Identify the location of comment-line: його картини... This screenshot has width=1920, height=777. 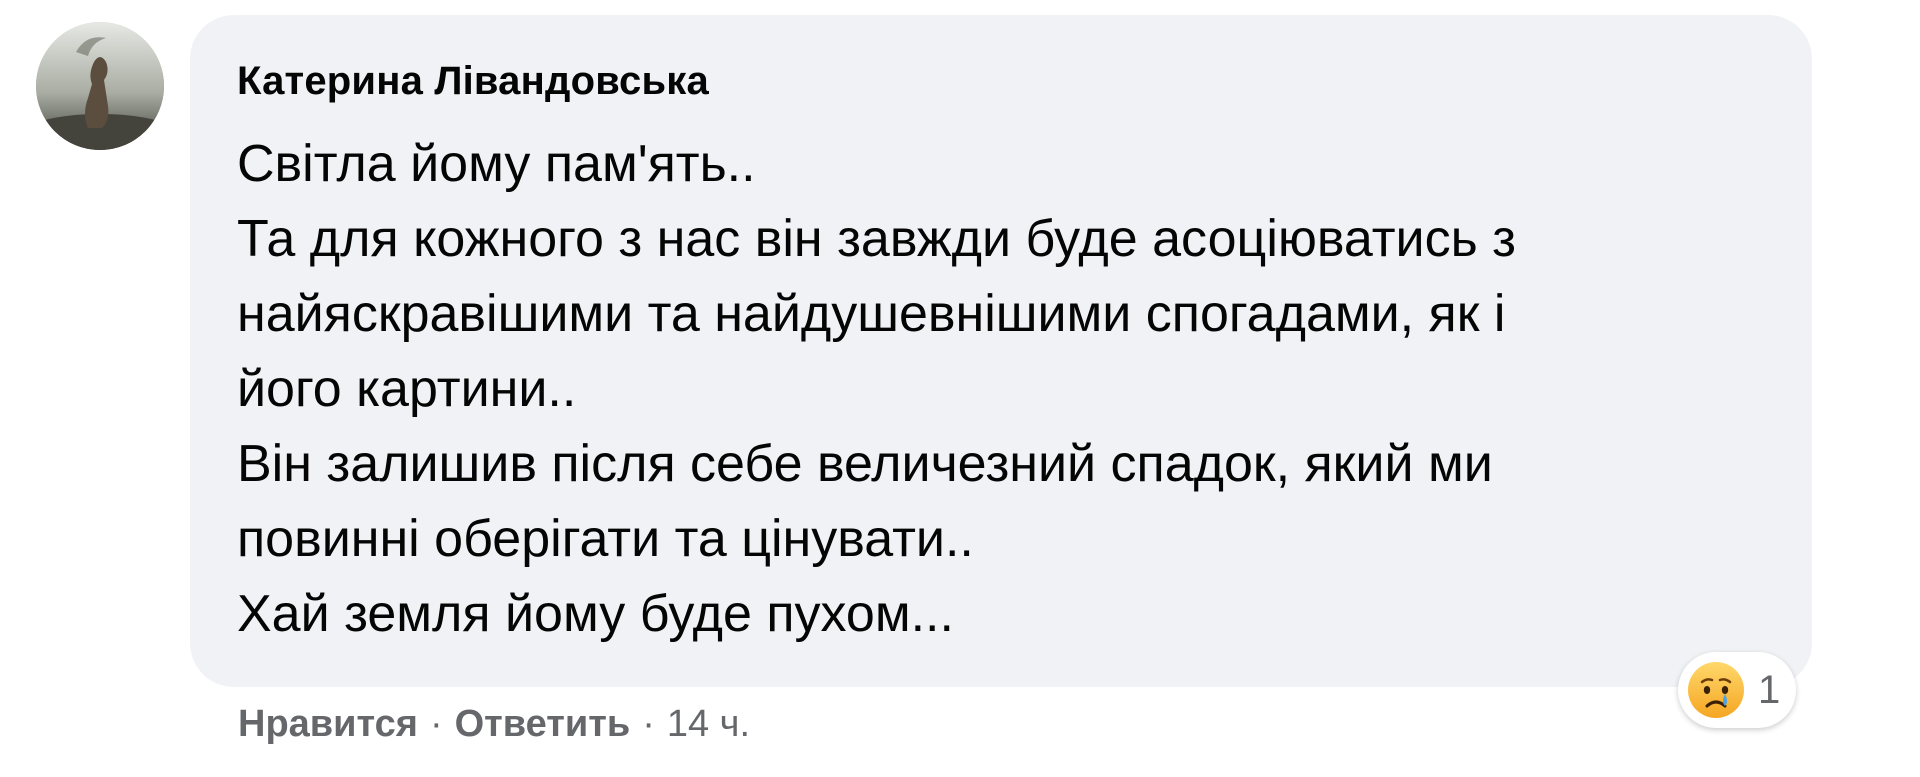
(407, 389).